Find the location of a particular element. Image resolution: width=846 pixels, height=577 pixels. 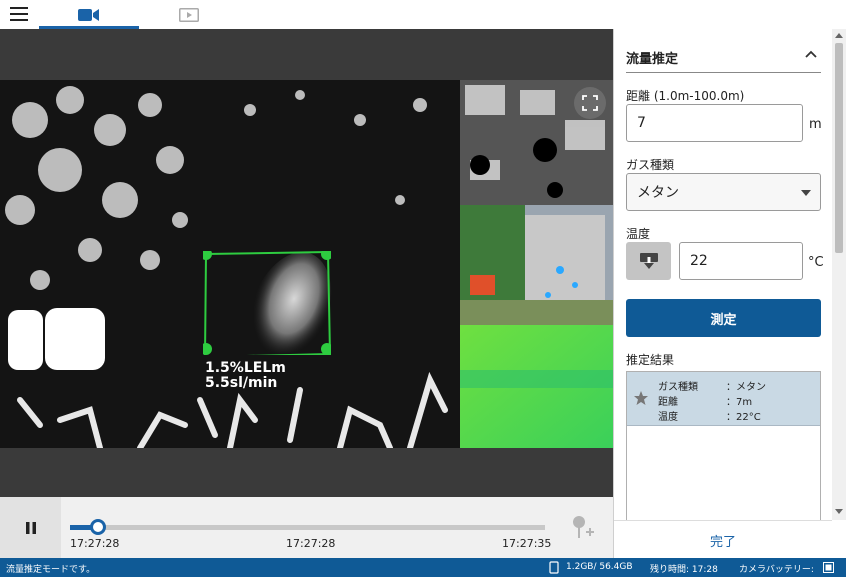

tab-playback is located at coordinates (189, 14).